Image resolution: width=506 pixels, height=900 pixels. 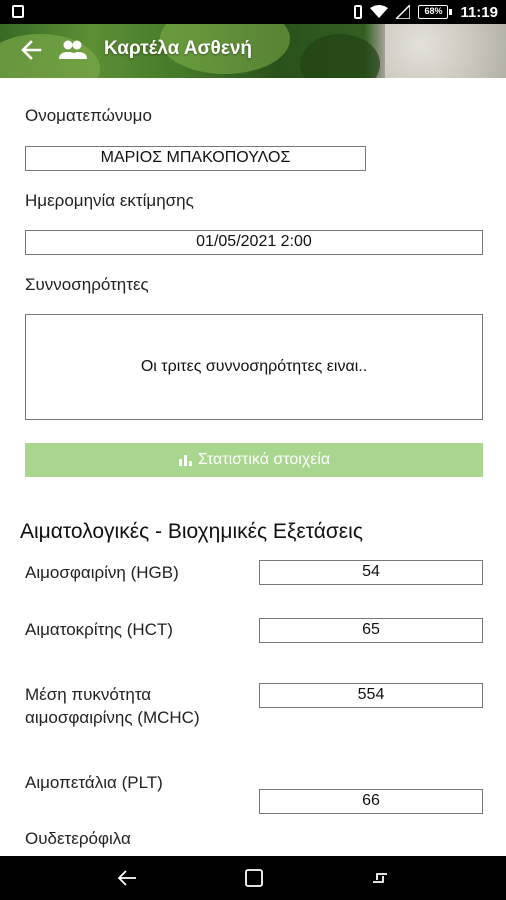 I want to click on wifi-icon, so click(x=379, y=11).